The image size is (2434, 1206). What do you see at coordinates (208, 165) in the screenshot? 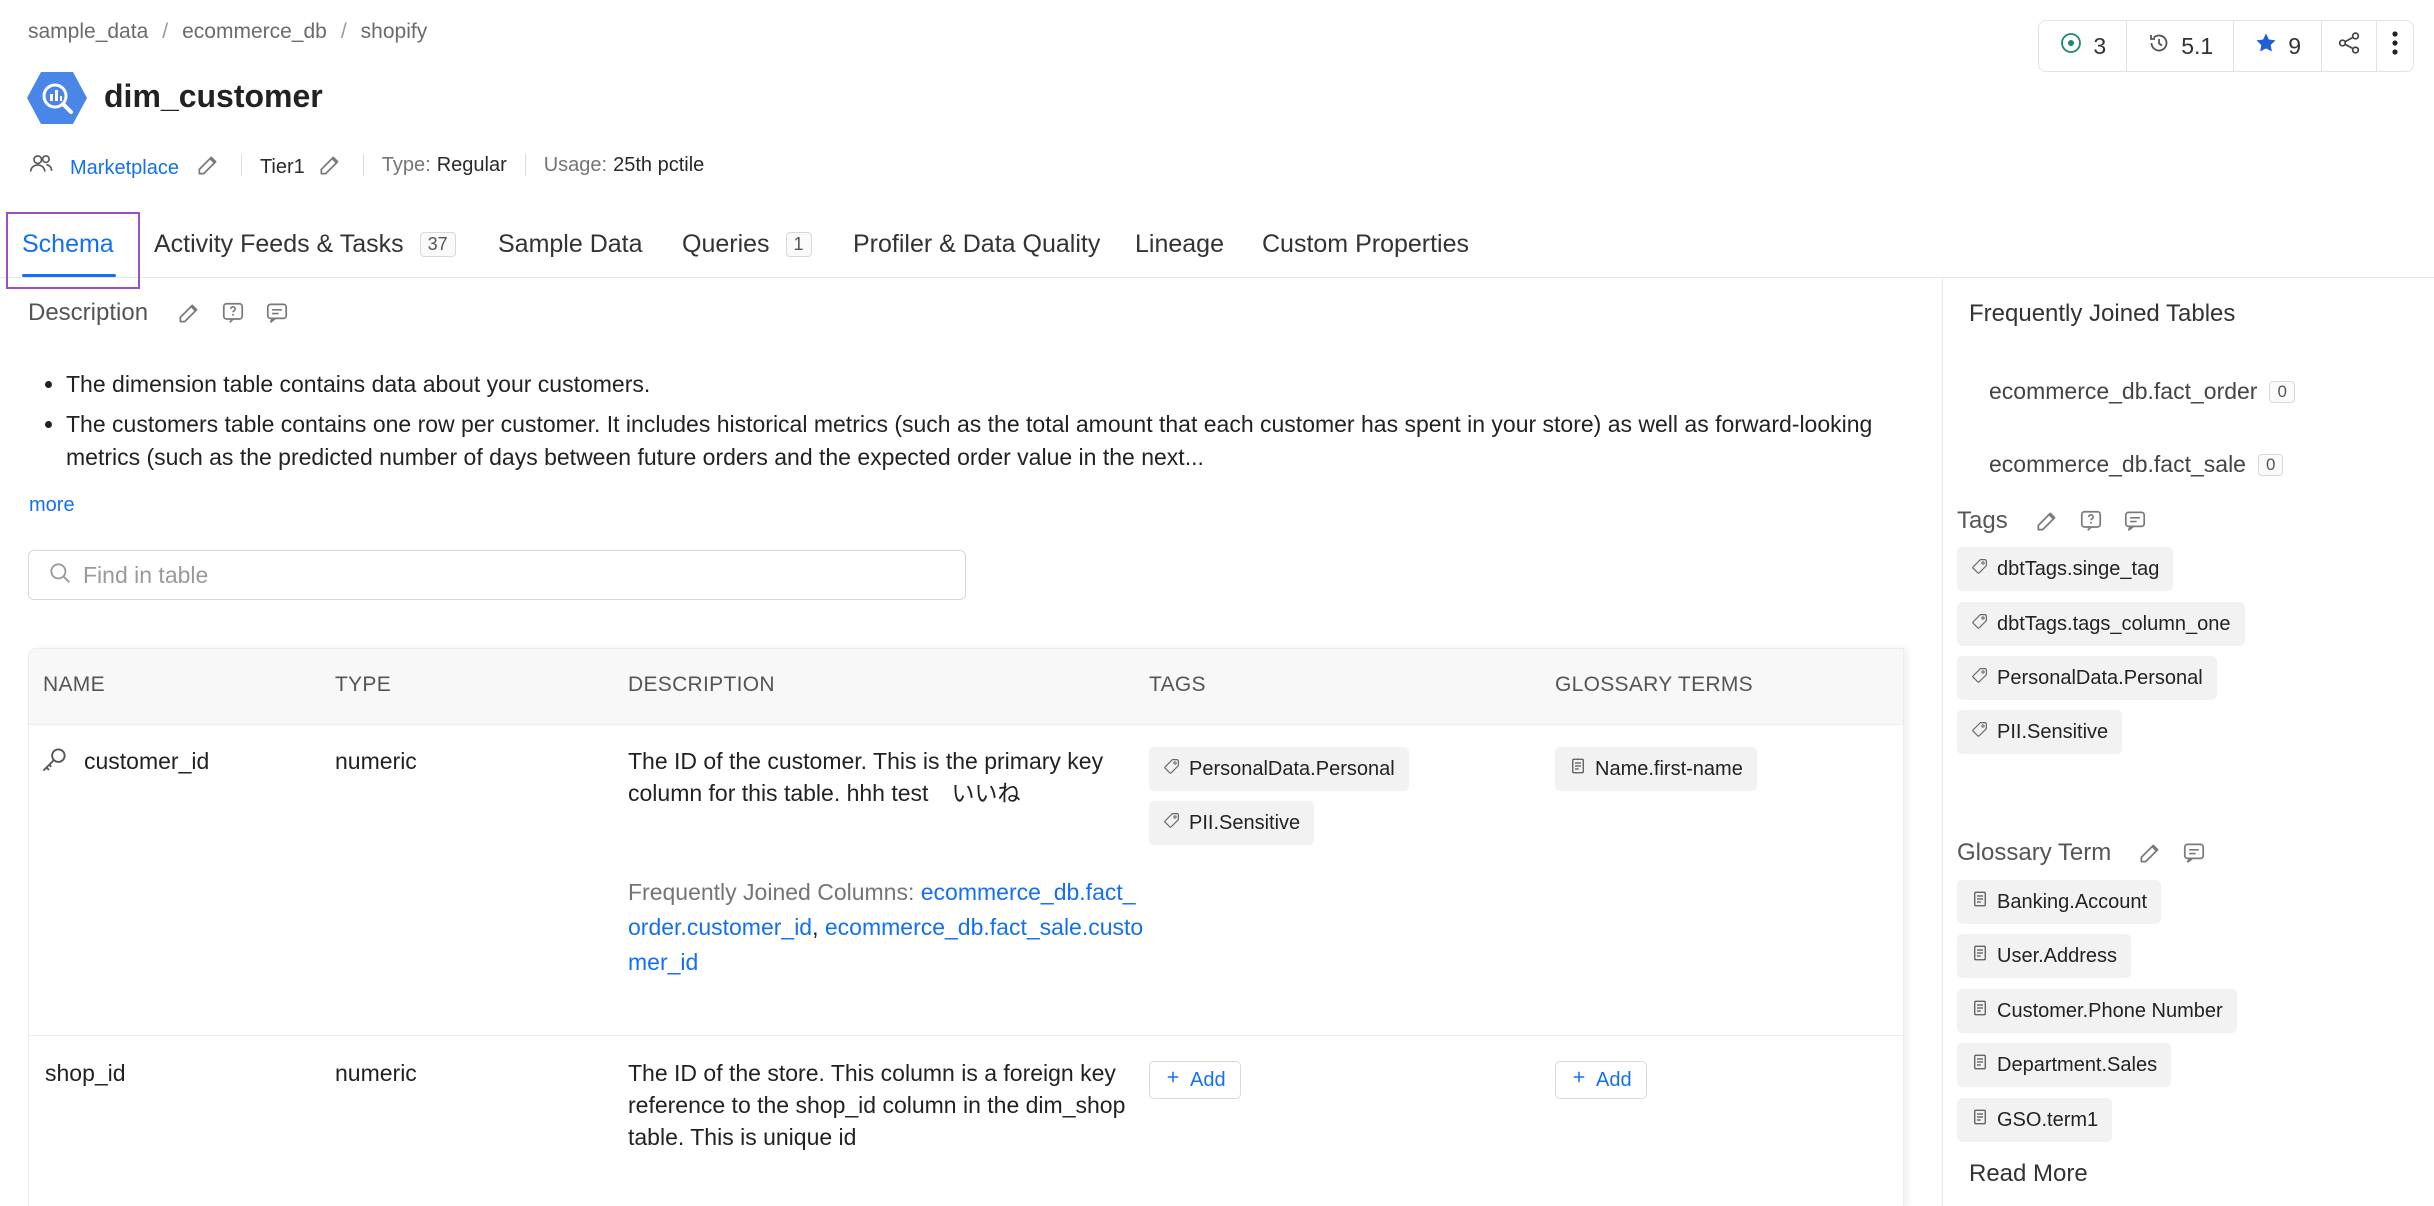
I see `edit-owner-icon` at bounding box center [208, 165].